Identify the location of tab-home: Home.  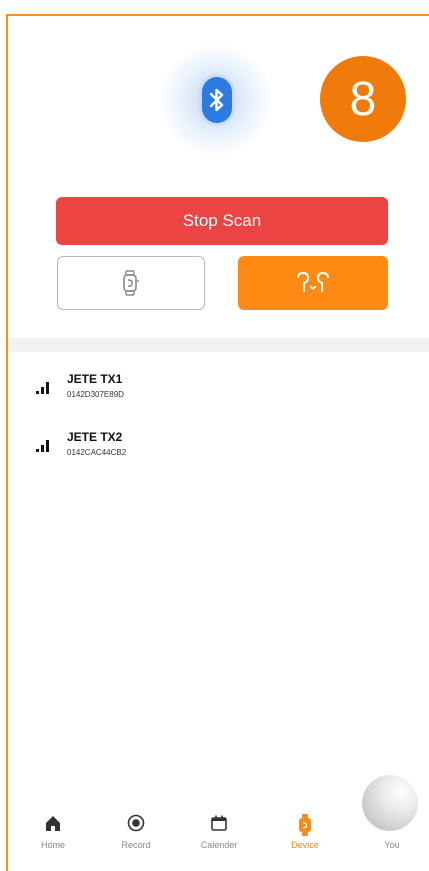
(53, 831).